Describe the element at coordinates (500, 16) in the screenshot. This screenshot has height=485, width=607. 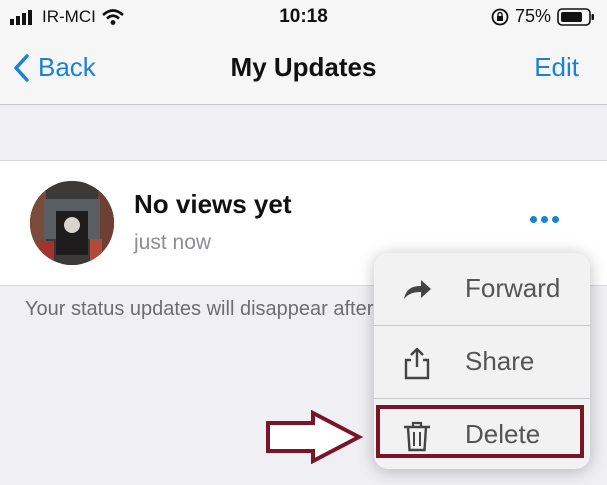
I see `orientation-lock-icon` at that location.